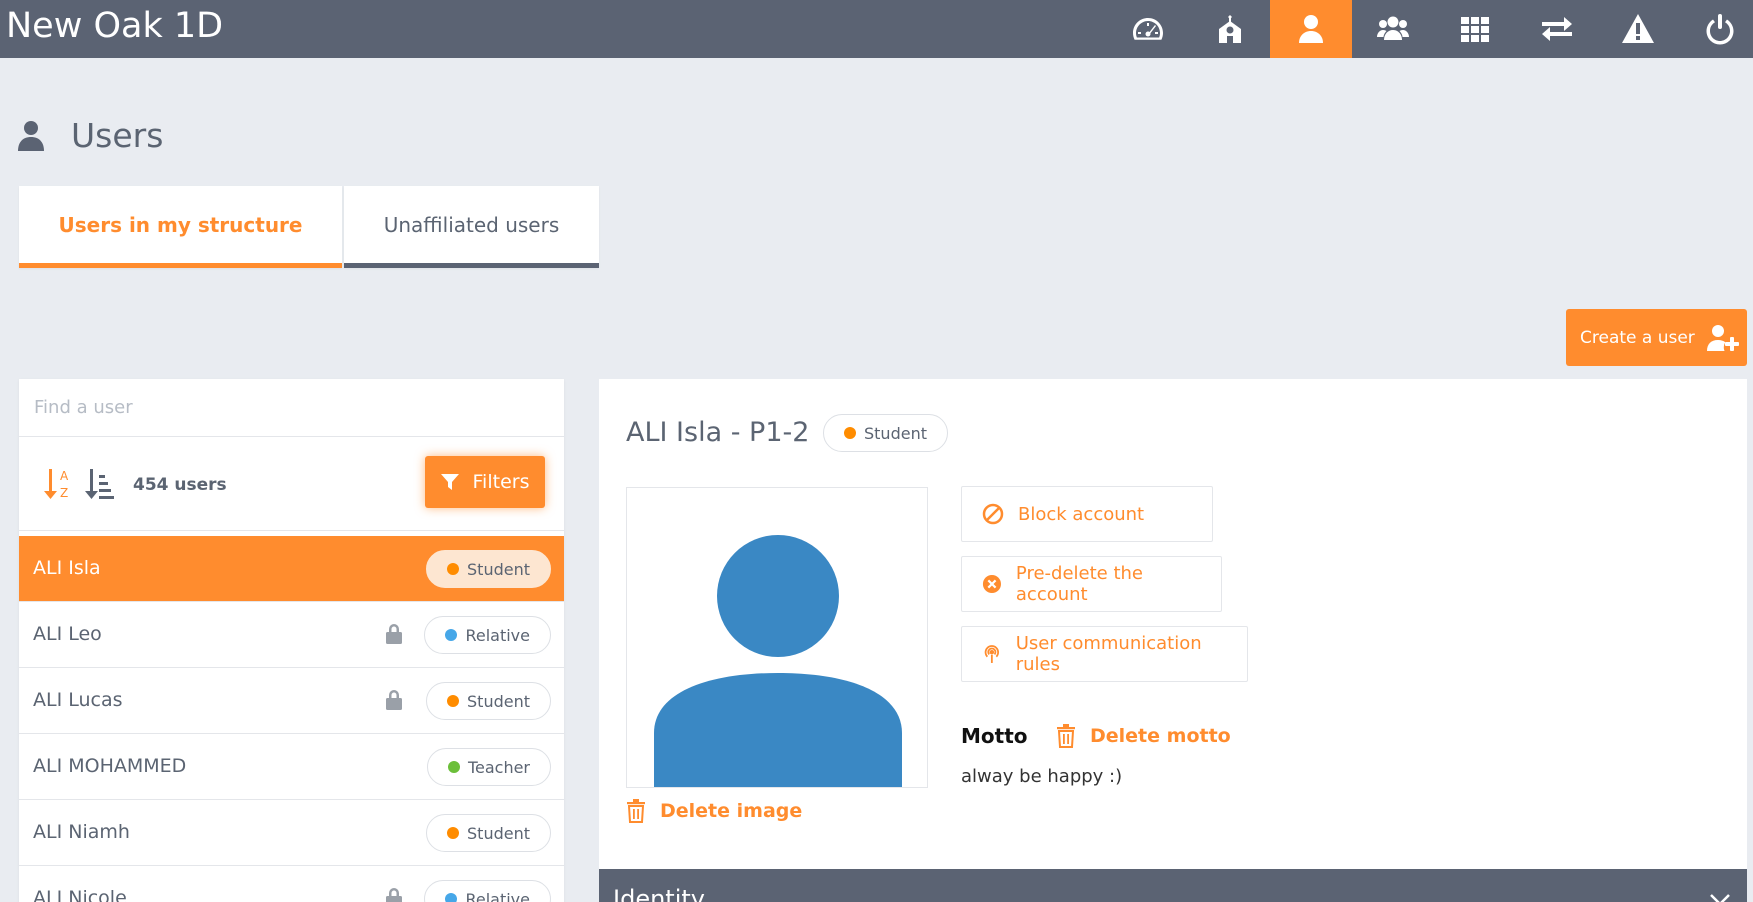 The height and width of the screenshot is (902, 1753). I want to click on search-input, so click(291, 408).